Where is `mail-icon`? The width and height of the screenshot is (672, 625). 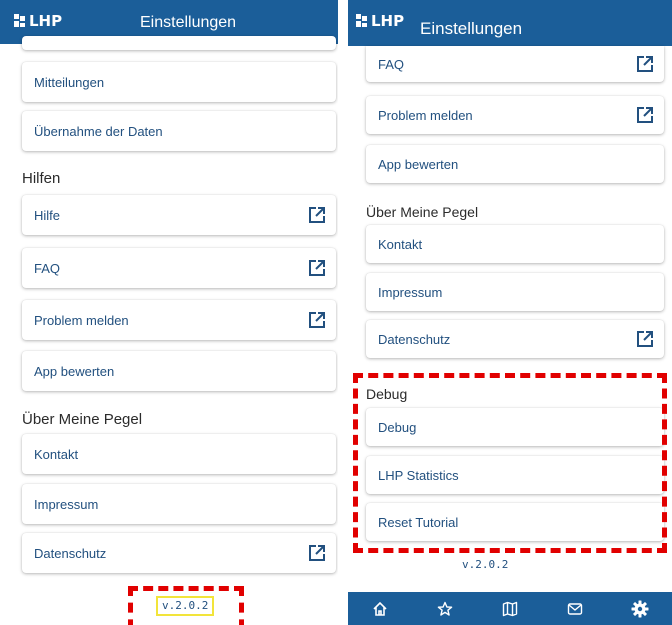
mail-icon is located at coordinates (574, 608).